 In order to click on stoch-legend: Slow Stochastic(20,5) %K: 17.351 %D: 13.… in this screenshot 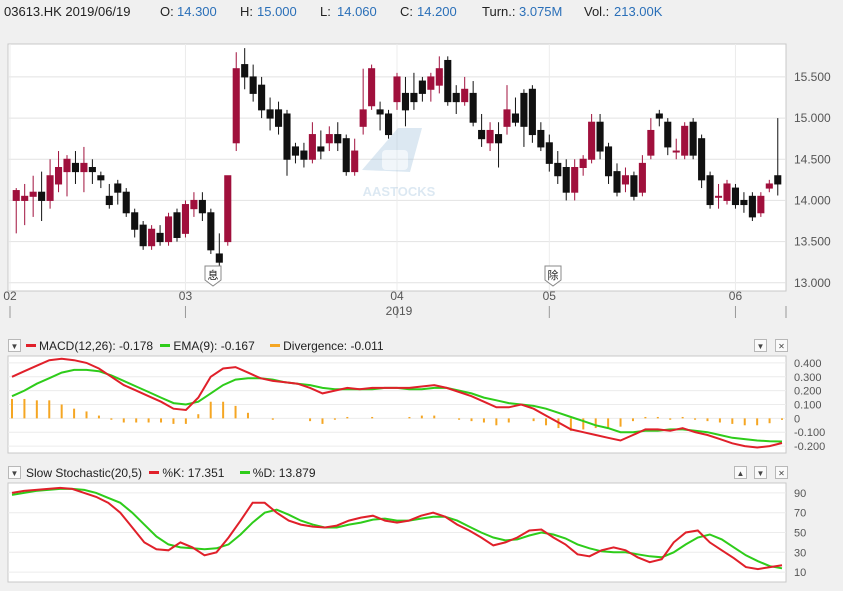, I will do `click(171, 473)`.